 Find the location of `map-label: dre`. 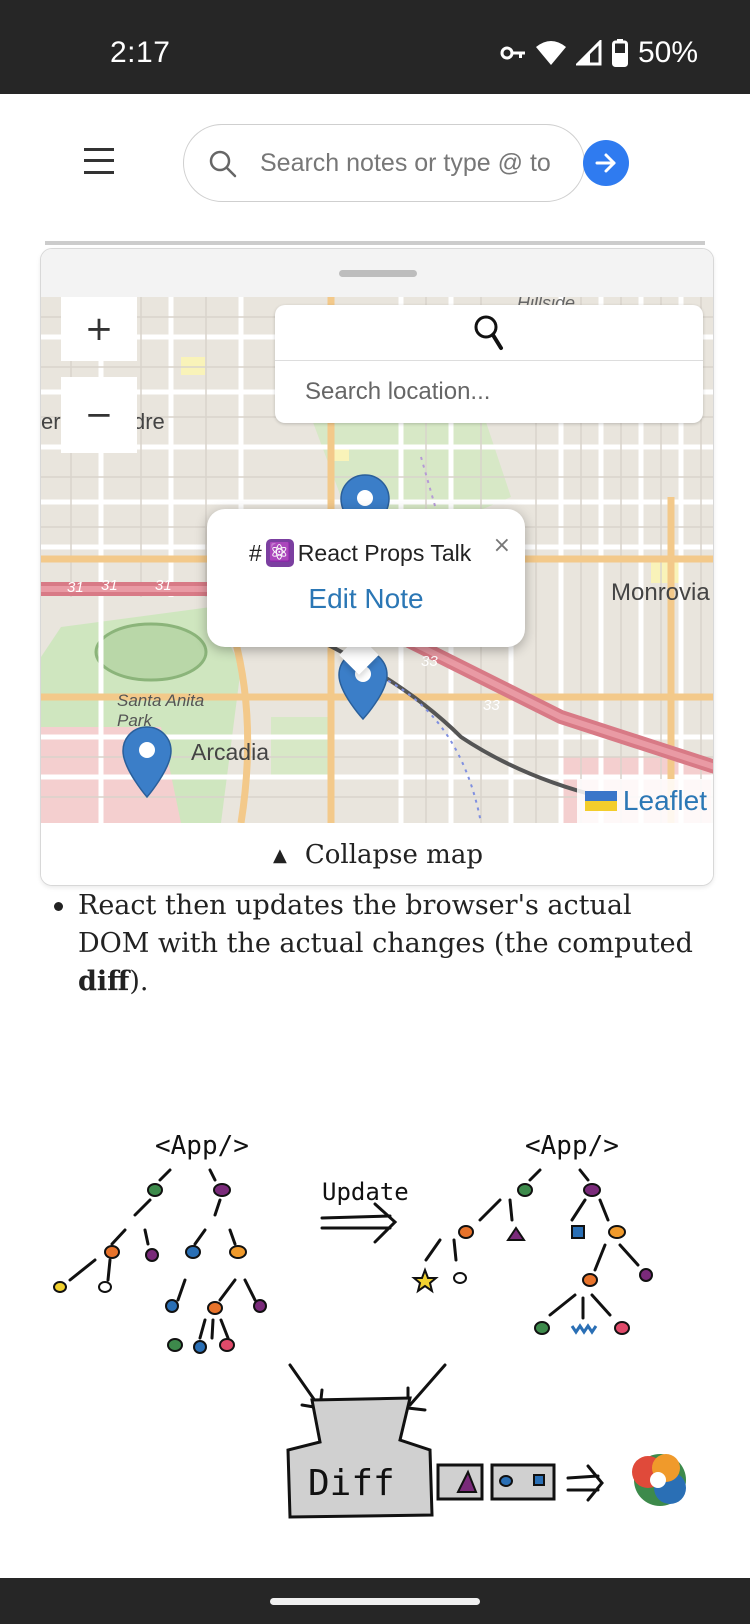

map-label: dre is located at coordinates (149, 421).